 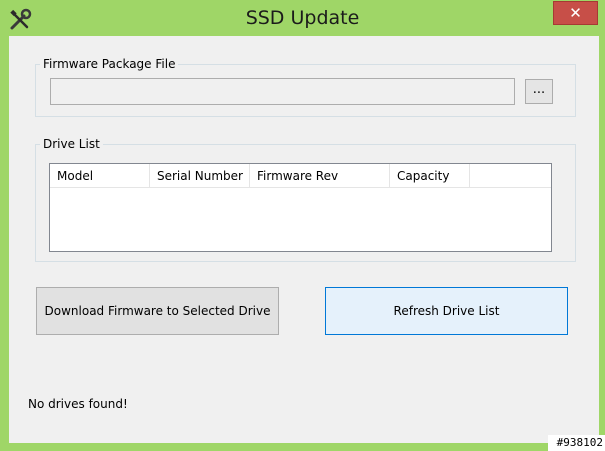 I want to click on close-button: ✕, so click(x=575, y=13).